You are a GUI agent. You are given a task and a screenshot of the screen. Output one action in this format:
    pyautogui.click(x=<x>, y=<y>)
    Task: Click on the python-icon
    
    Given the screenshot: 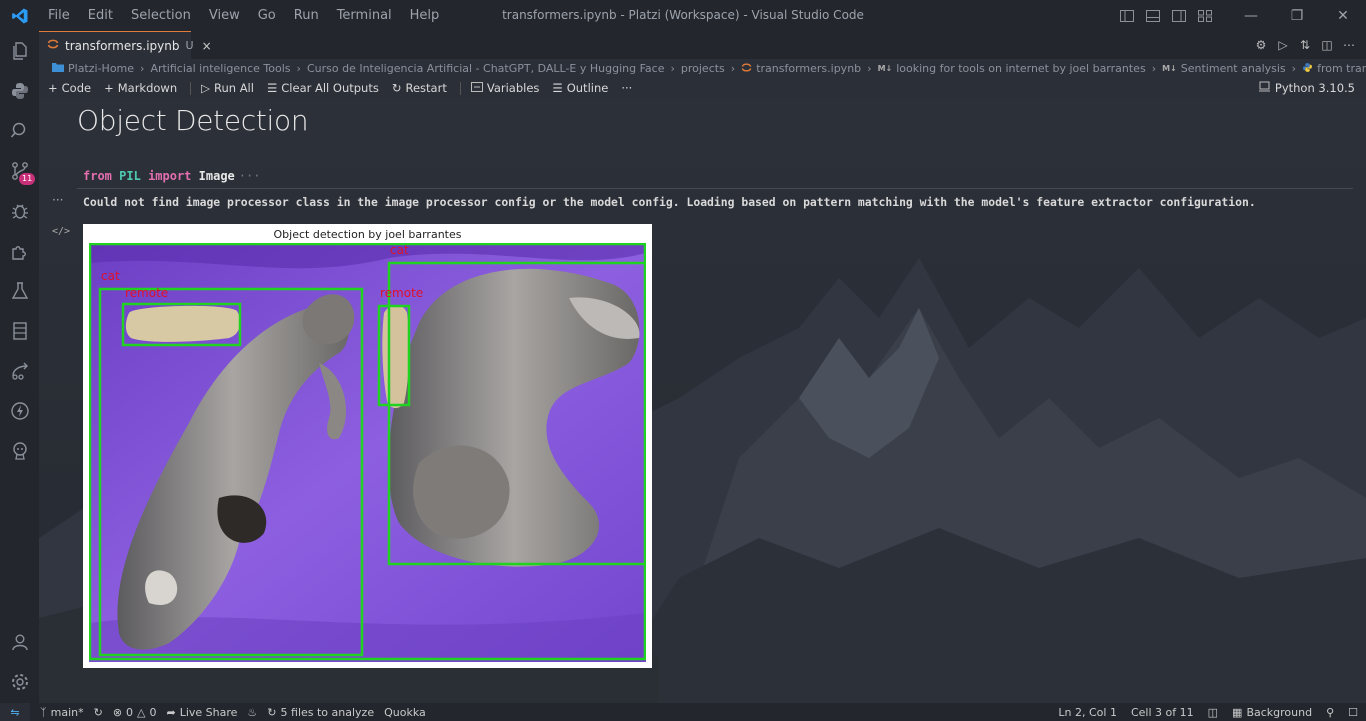 What is the action you would take?
    pyautogui.click(x=19, y=91)
    